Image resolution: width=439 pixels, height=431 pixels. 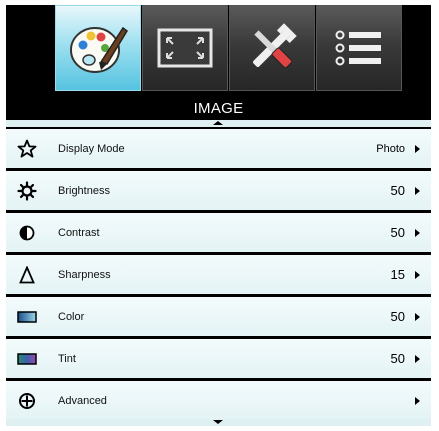 I want to click on tab-options, so click(x=359, y=48).